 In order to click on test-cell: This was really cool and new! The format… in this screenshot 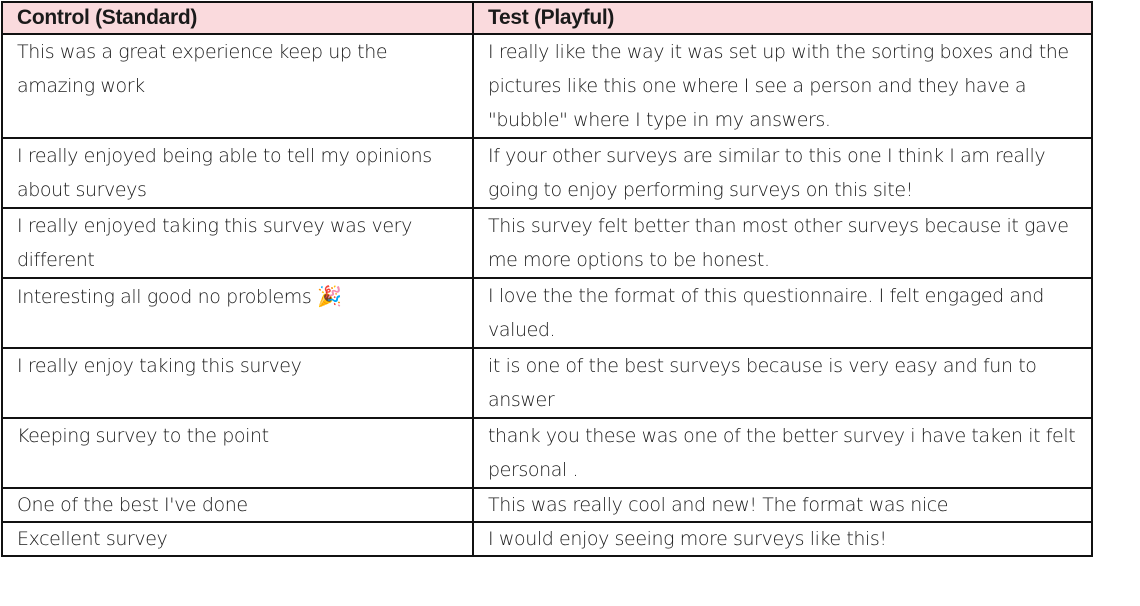, I will do `click(782, 505)`.